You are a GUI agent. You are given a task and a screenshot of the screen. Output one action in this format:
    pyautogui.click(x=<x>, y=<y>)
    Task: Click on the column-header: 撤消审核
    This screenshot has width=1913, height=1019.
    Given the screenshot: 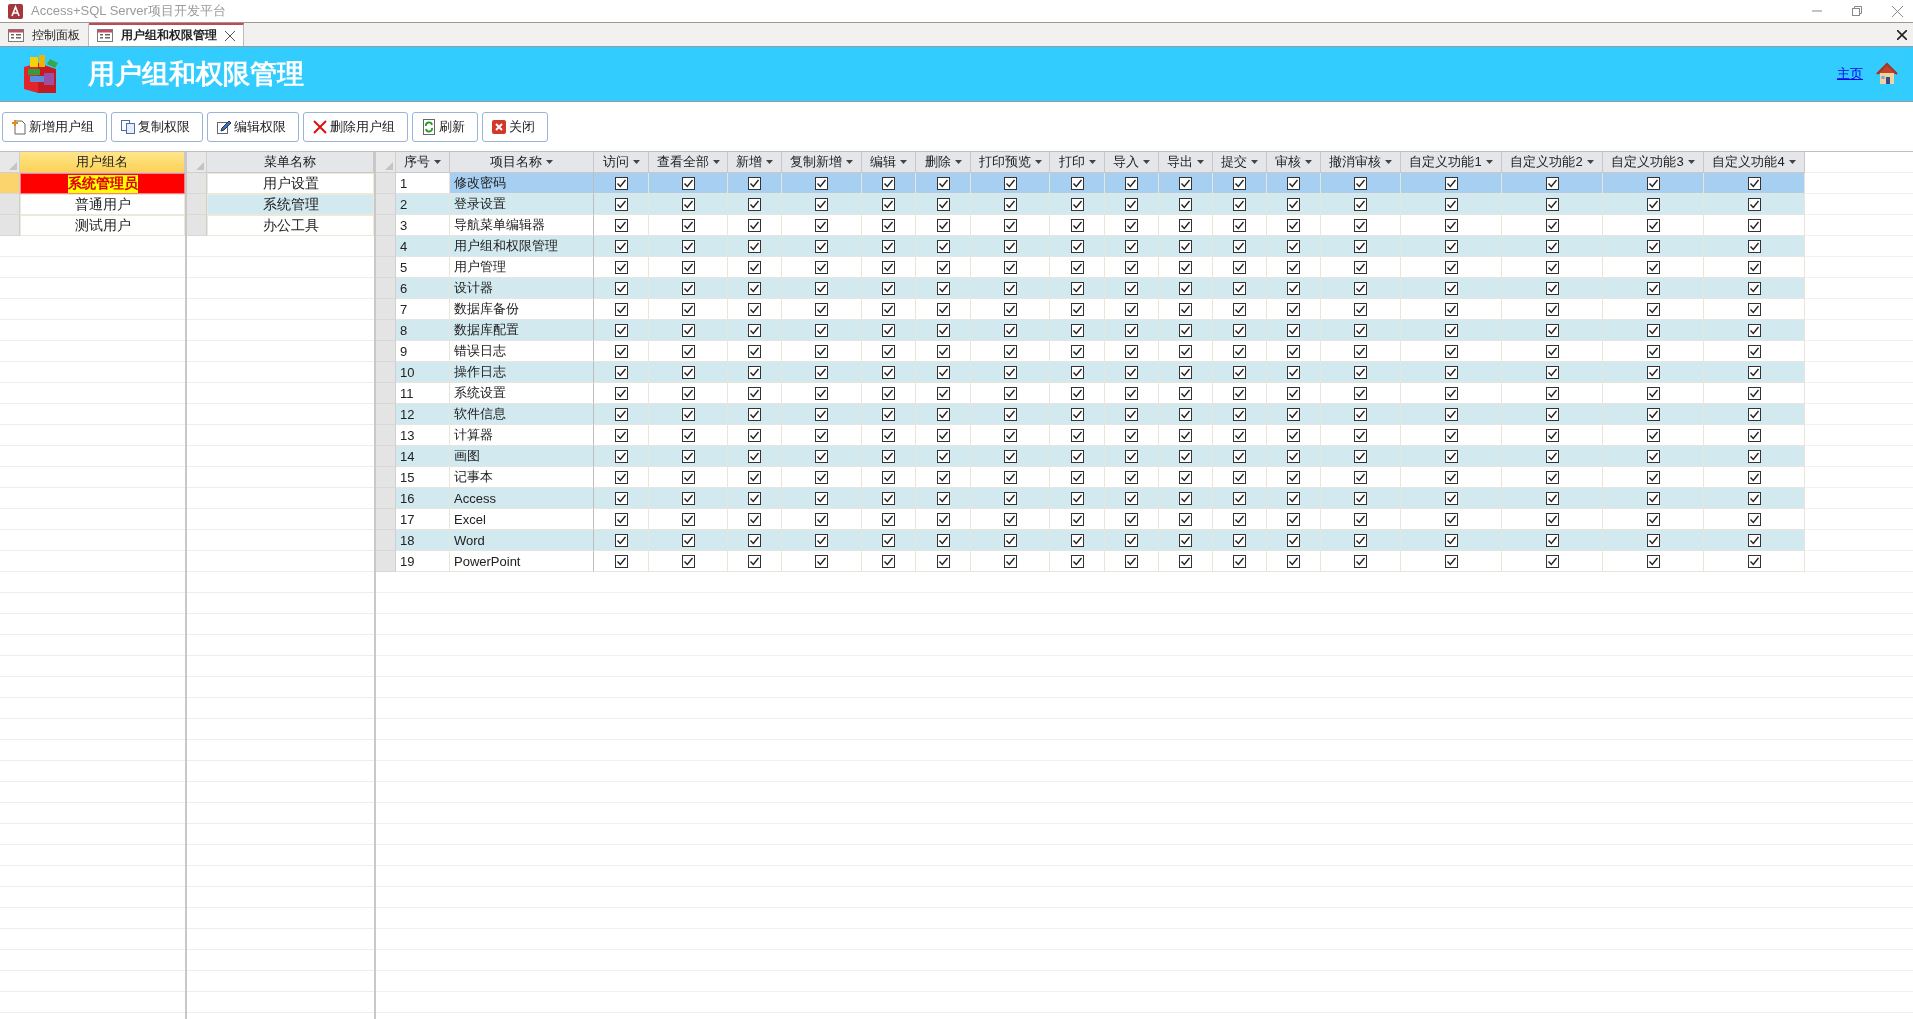 What is the action you would take?
    pyautogui.click(x=1361, y=162)
    